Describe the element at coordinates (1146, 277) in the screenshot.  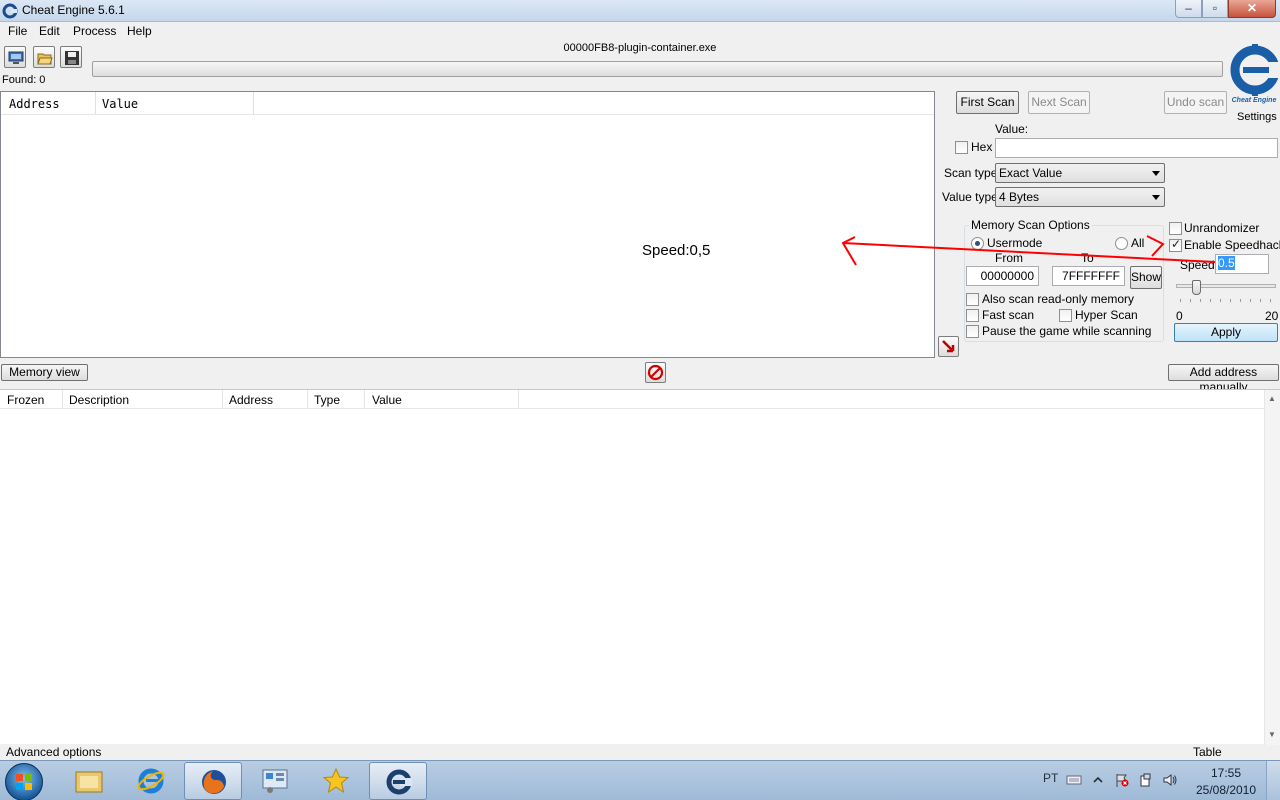
I see `show-button: Show` at that location.